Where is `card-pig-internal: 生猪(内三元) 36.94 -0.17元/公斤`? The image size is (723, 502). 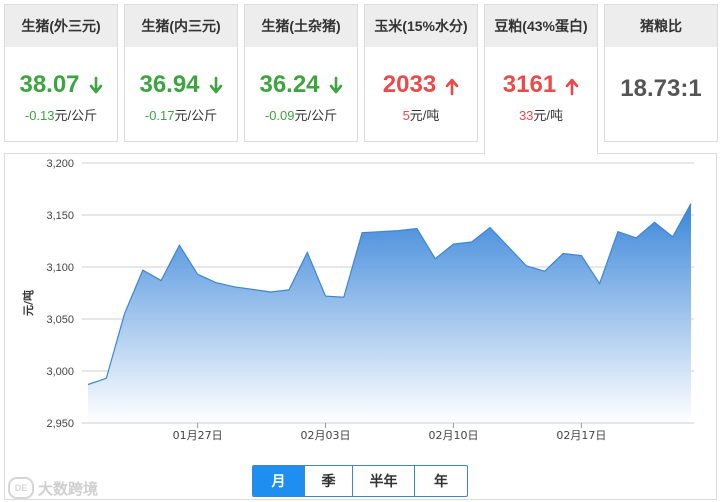
card-pig-internal: 生猪(内三元) 36.94 -0.17元/公斤 is located at coordinates (181, 73).